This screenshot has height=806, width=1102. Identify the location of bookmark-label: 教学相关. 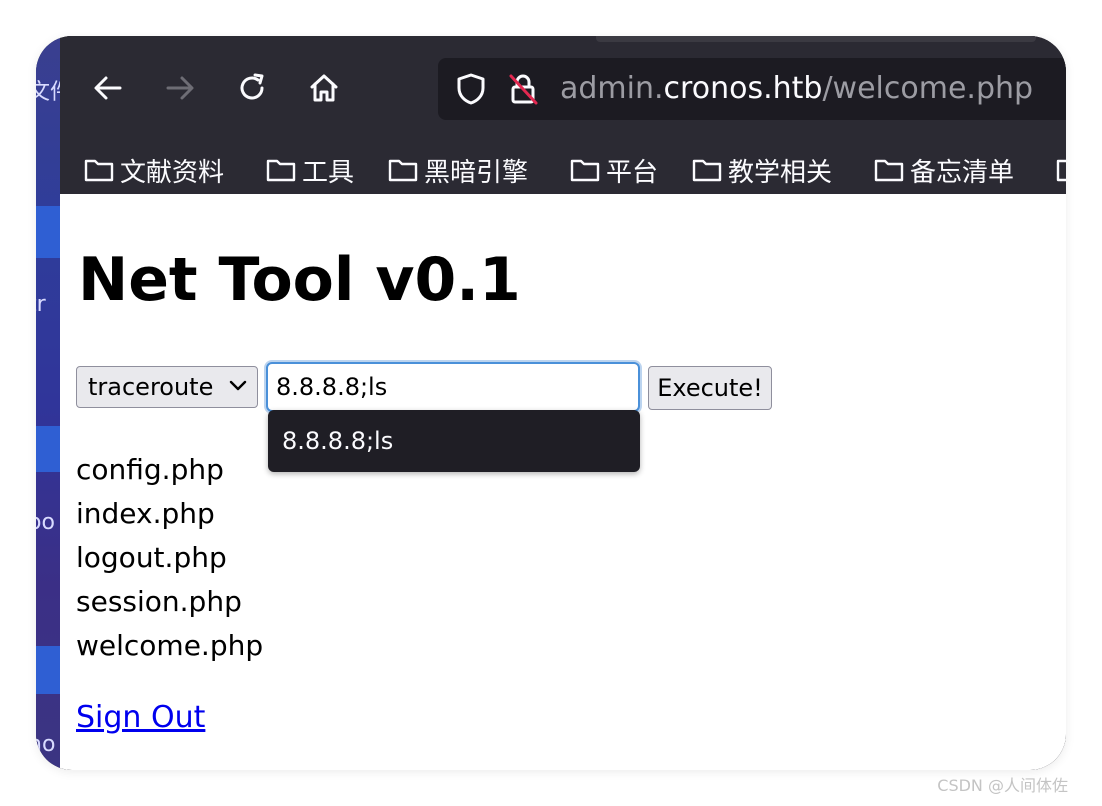
(780, 172).